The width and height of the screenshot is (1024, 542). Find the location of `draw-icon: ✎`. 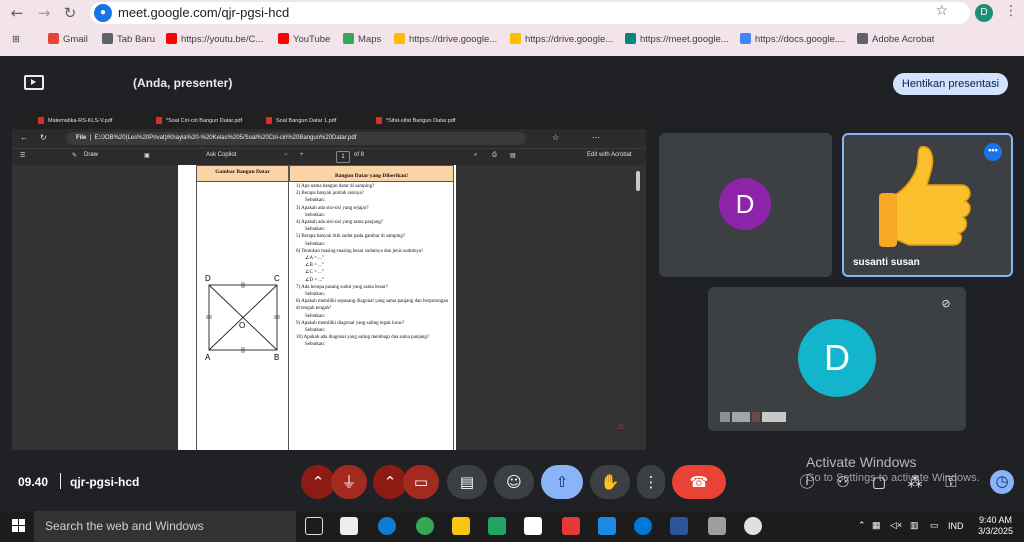

draw-icon: ✎ is located at coordinates (74, 155).